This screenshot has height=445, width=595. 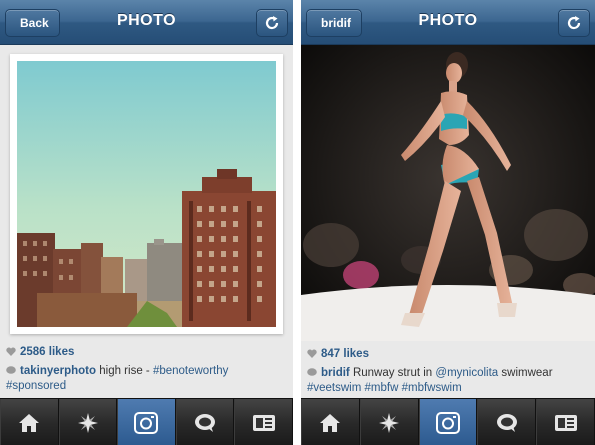 What do you see at coordinates (382, 388) in the screenshot?
I see `hashtag-link: #mbfw` at bounding box center [382, 388].